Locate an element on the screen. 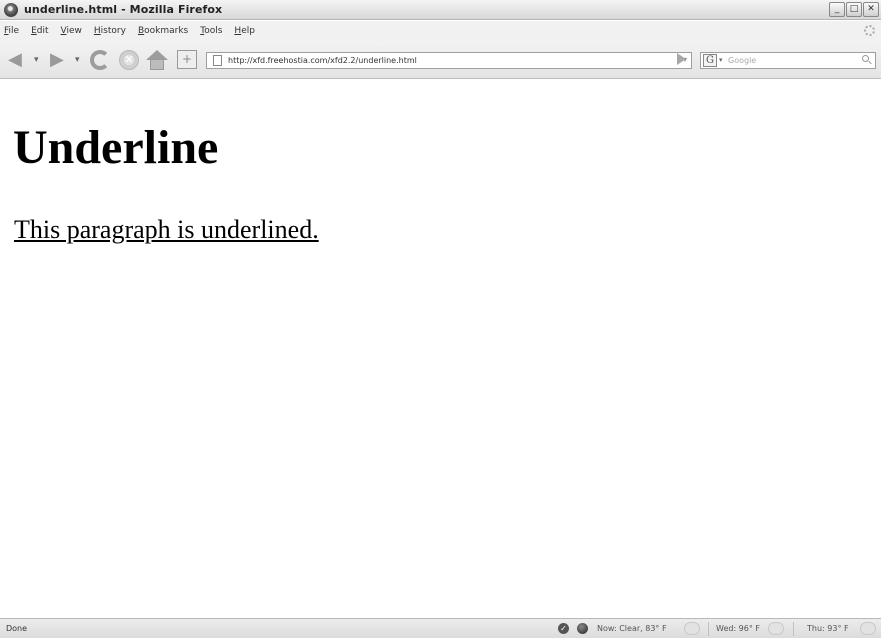 The image size is (881, 638). home-icon is located at coordinates (157, 60).